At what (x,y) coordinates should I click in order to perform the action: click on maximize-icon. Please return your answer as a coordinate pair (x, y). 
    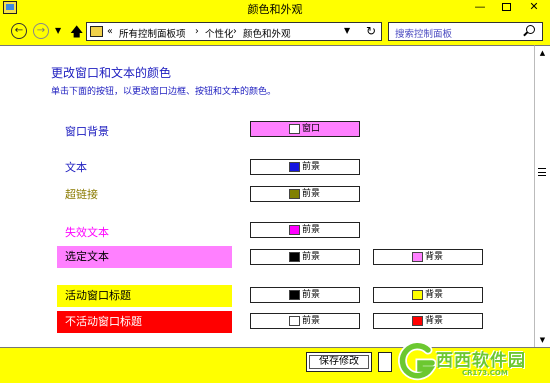
    Looking at the image, I should click on (506, 7).